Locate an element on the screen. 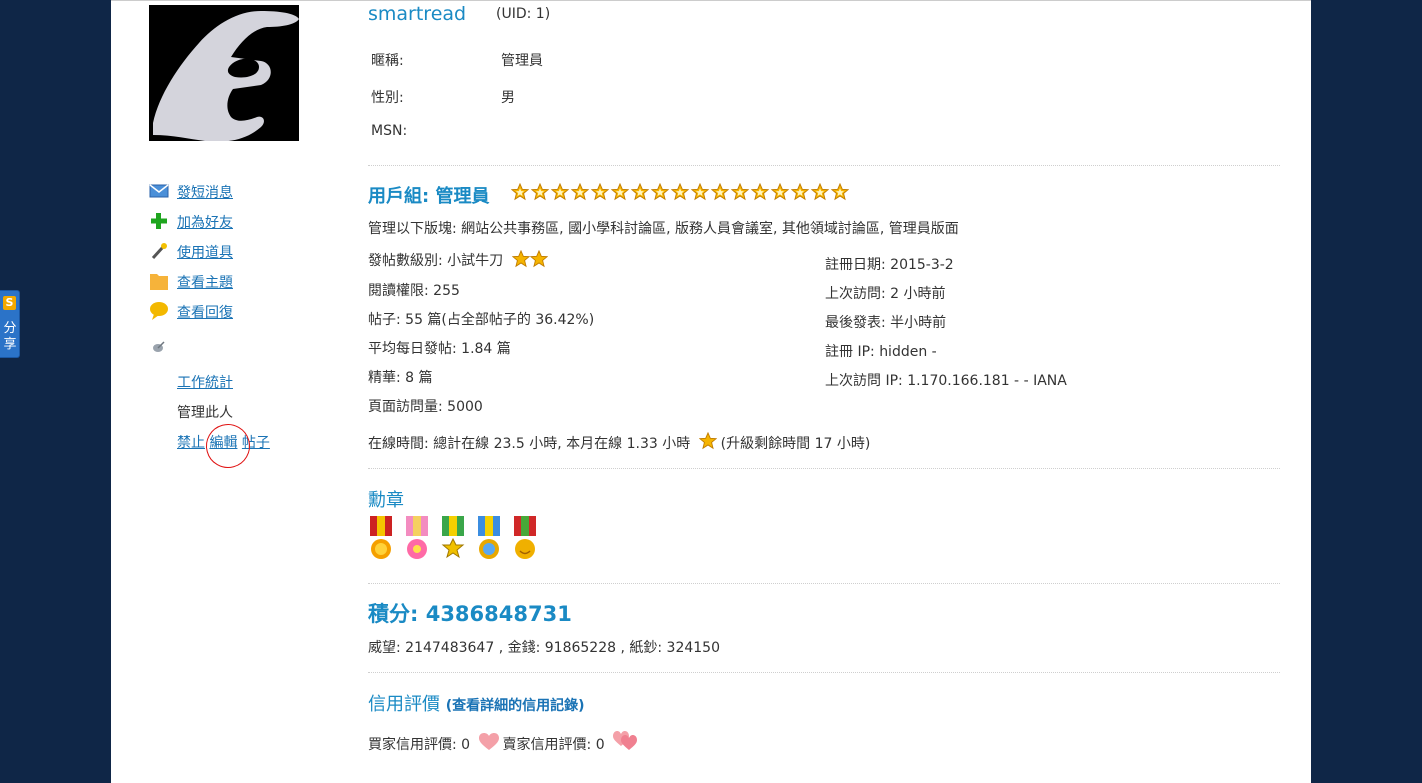 This screenshot has width=1422, height=783. buyer-credit: 買家信用評價: 0 is located at coordinates (419, 745).